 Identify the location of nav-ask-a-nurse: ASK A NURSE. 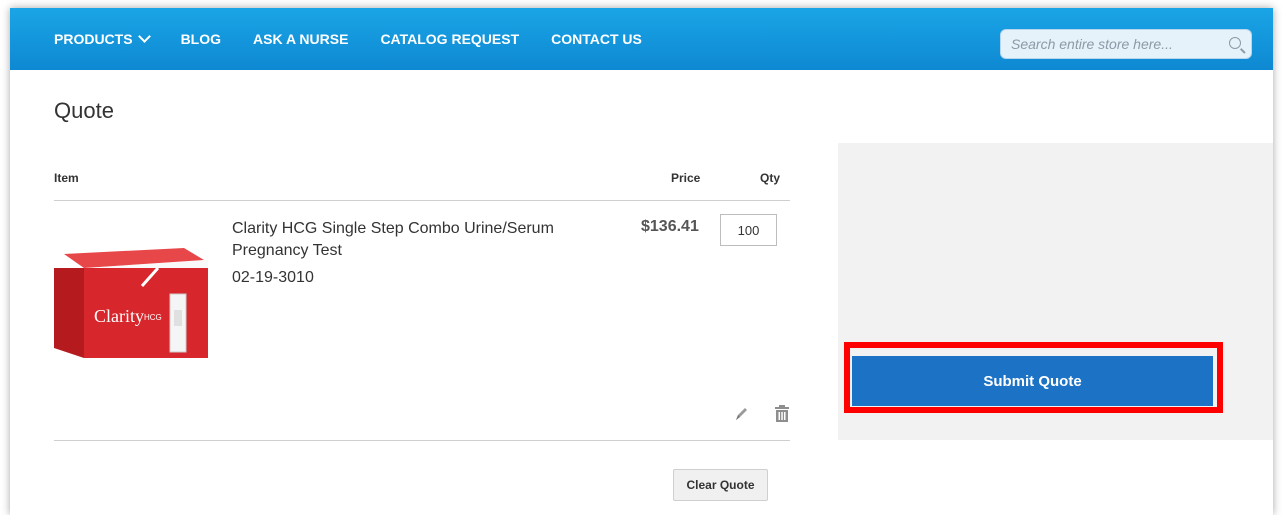
(300, 39).